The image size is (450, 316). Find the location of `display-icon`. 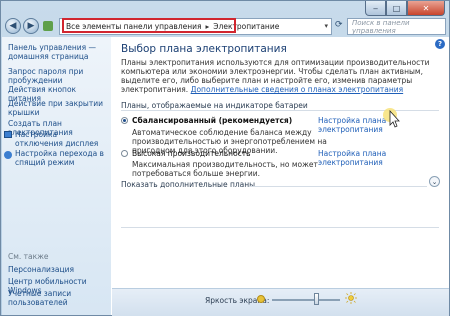

display-icon is located at coordinates (8, 134).